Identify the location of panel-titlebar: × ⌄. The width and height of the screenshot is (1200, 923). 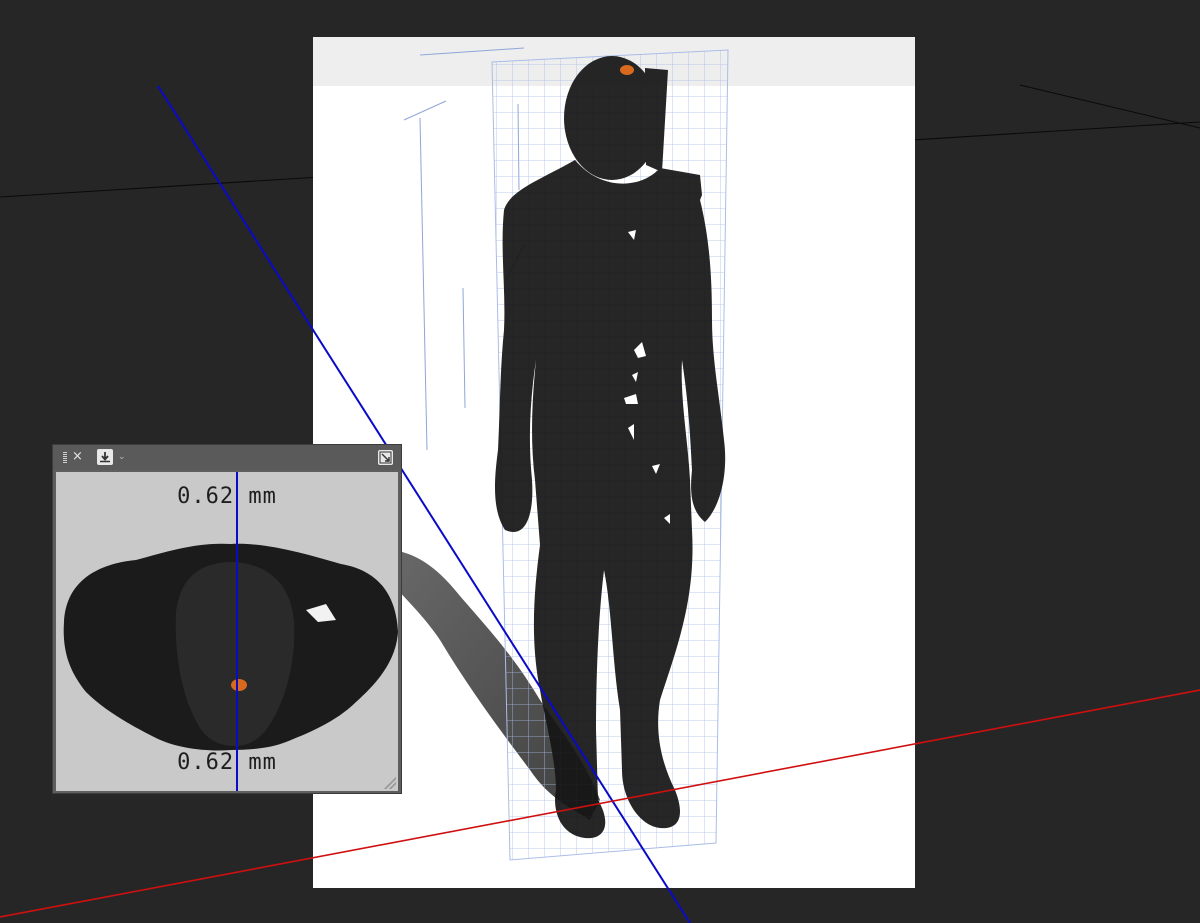
(227, 457).